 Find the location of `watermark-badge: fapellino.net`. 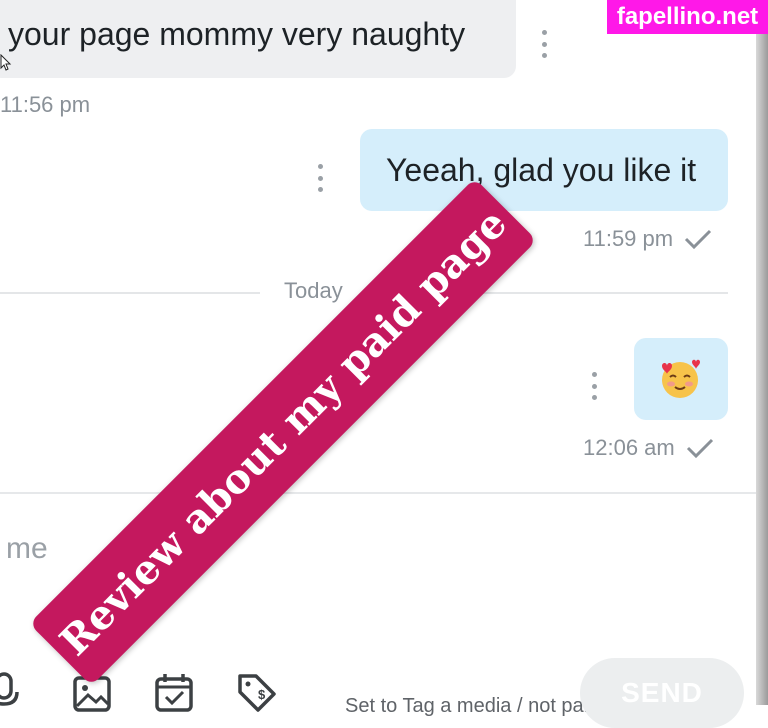

watermark-badge: fapellino.net is located at coordinates (687, 17).